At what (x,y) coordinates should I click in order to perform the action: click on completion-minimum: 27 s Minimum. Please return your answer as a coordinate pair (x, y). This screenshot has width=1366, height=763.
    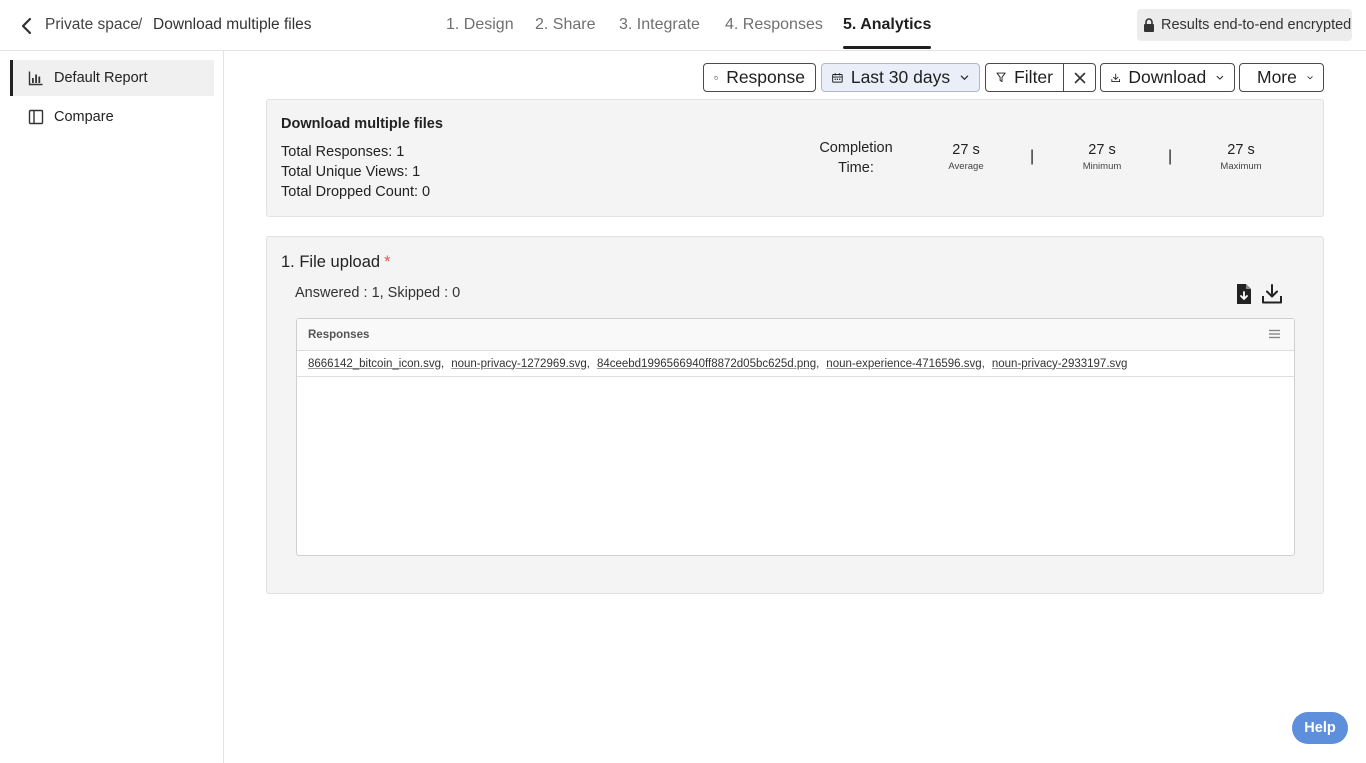
    Looking at the image, I should click on (1102, 157).